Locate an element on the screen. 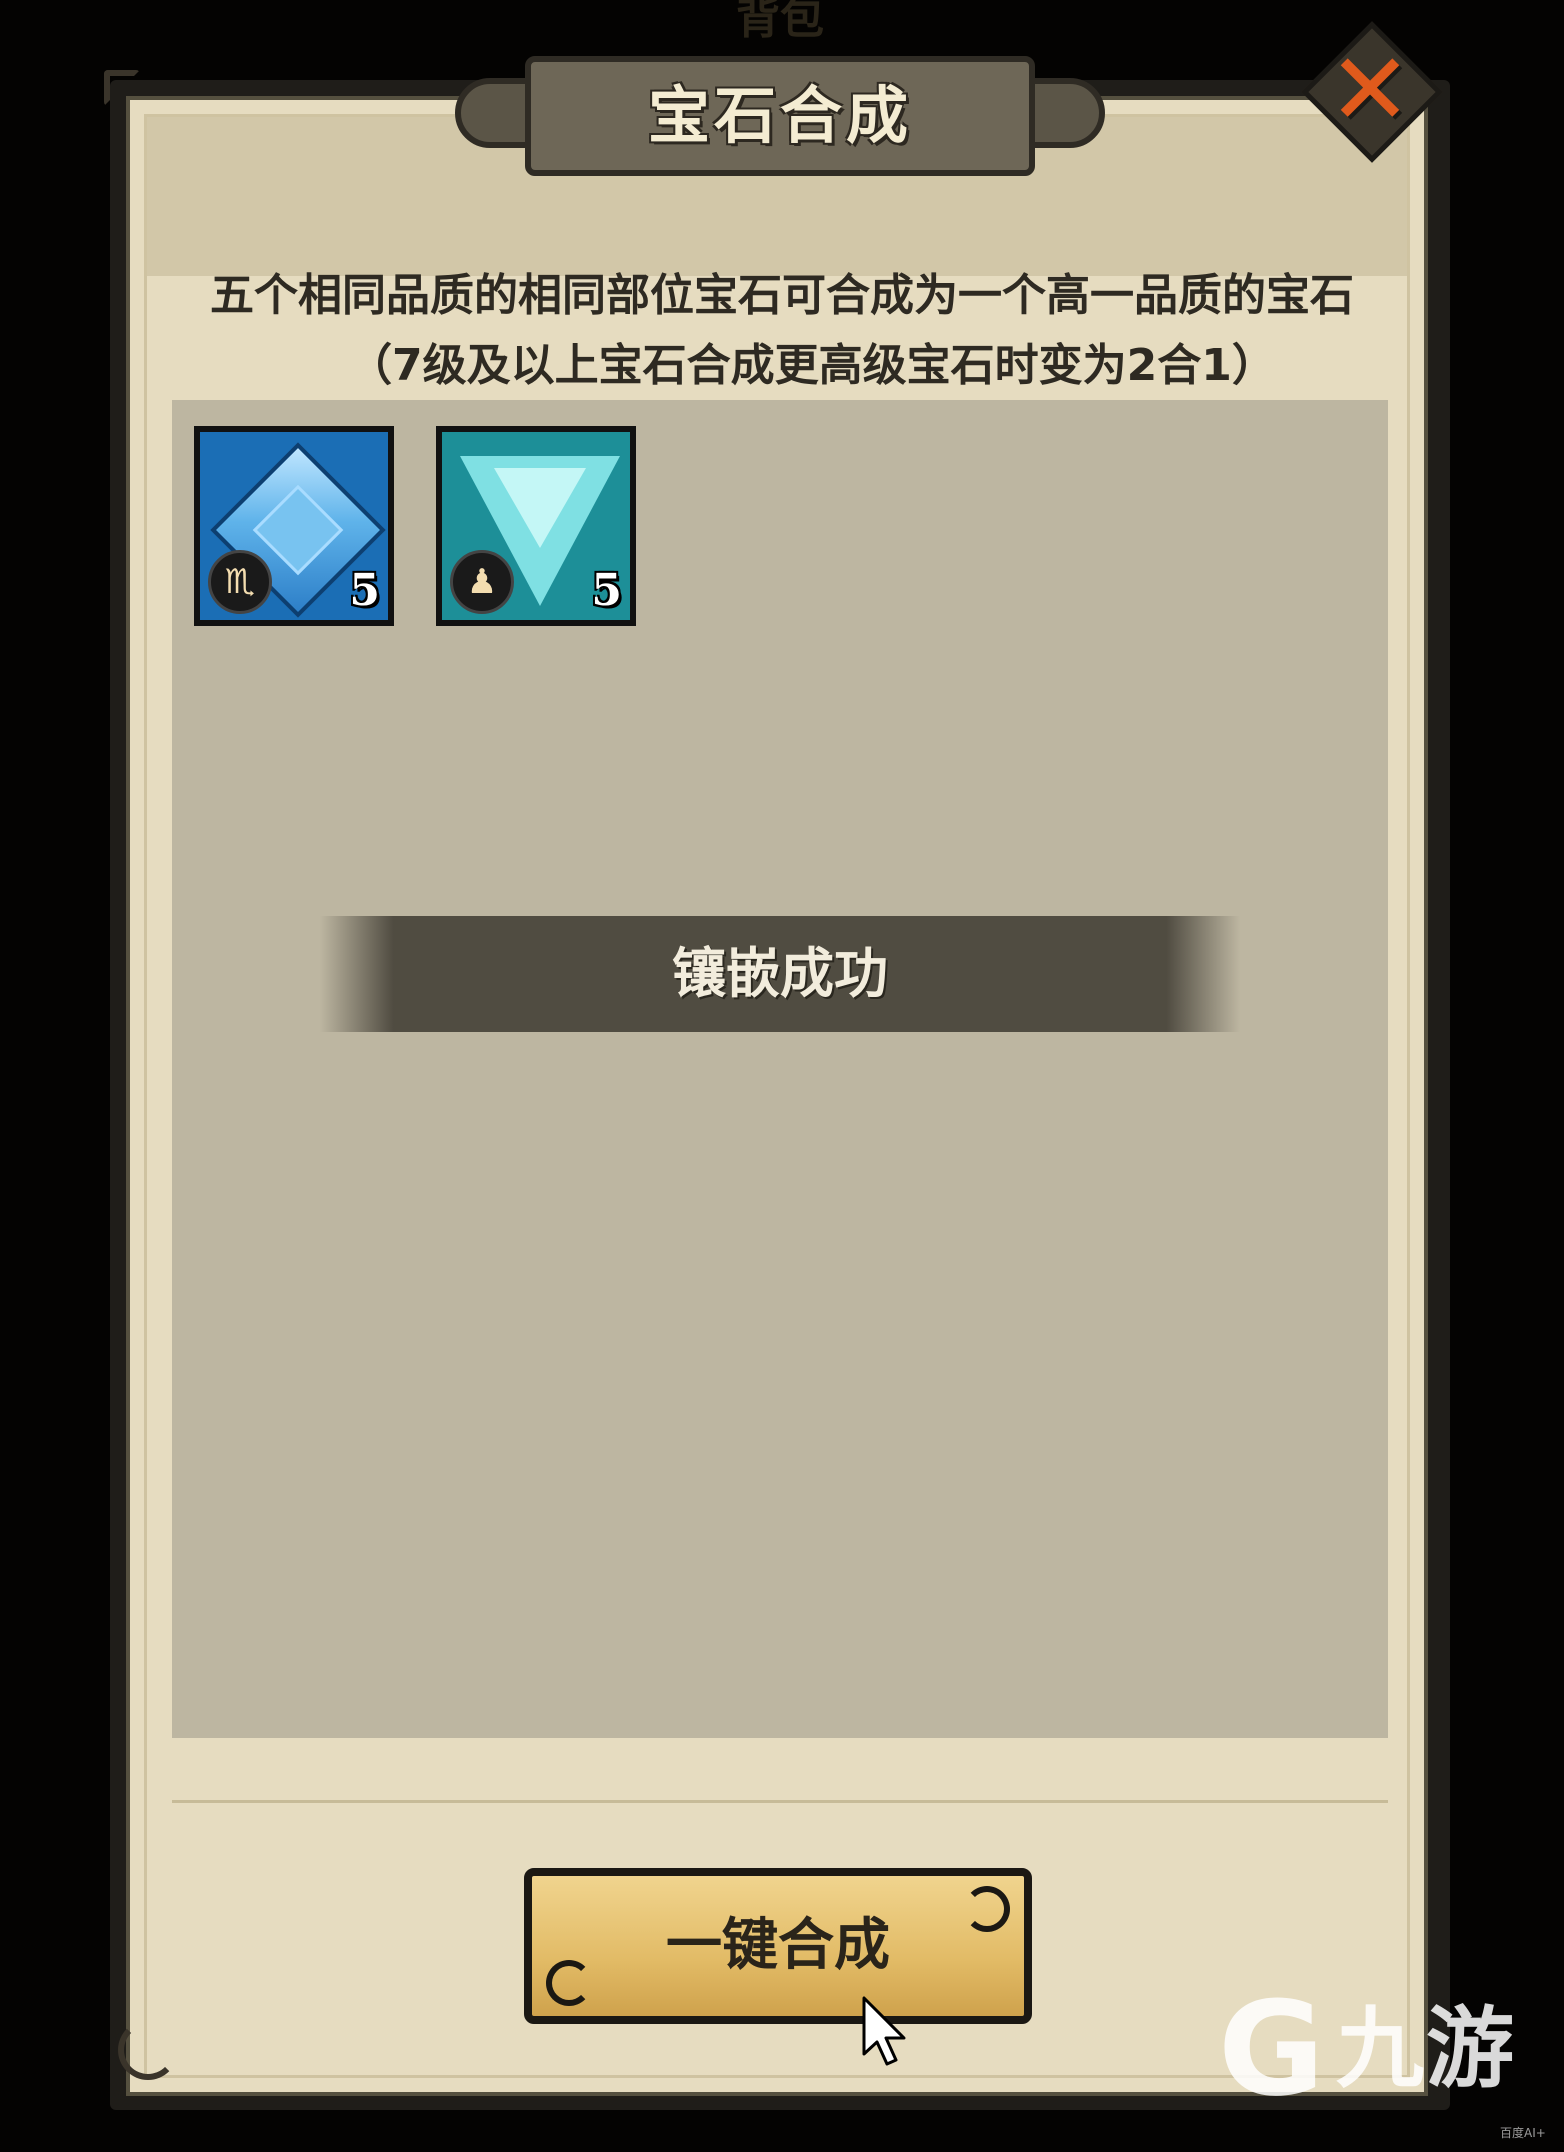 The height and width of the screenshot is (2152, 1564). description-line-2: （7级及以上宝石合成更高级宝石时变为2合1） is located at coordinates (812, 365).